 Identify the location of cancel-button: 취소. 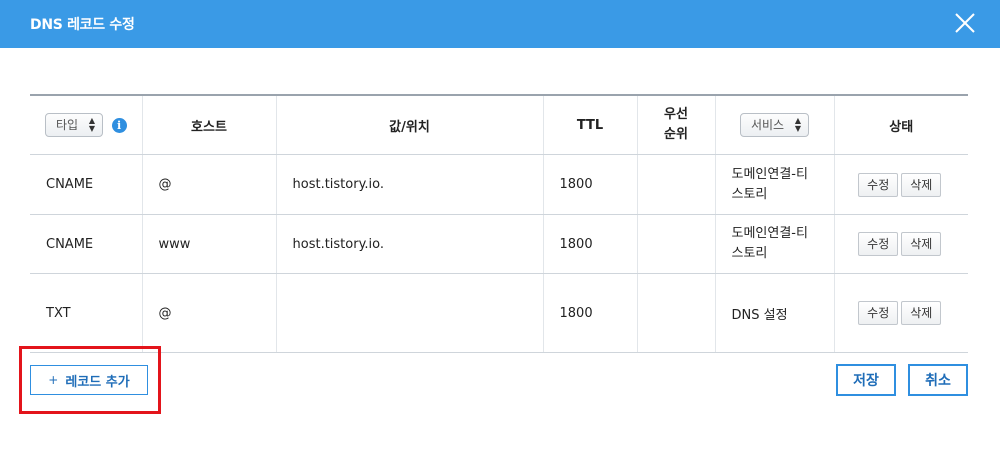
(938, 380).